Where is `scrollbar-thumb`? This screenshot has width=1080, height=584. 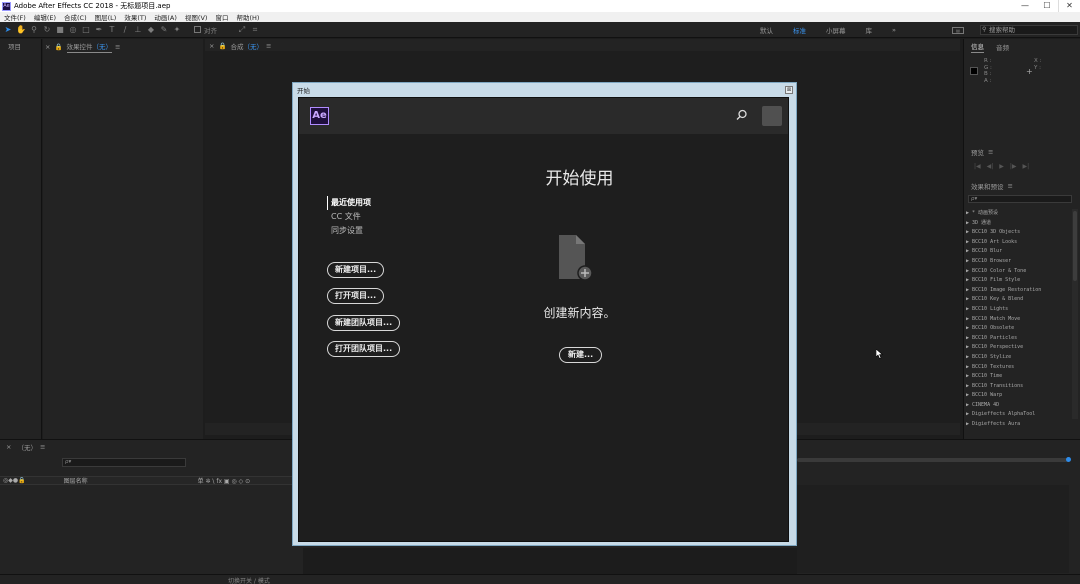
scrollbar-thumb is located at coordinates (1075, 246).